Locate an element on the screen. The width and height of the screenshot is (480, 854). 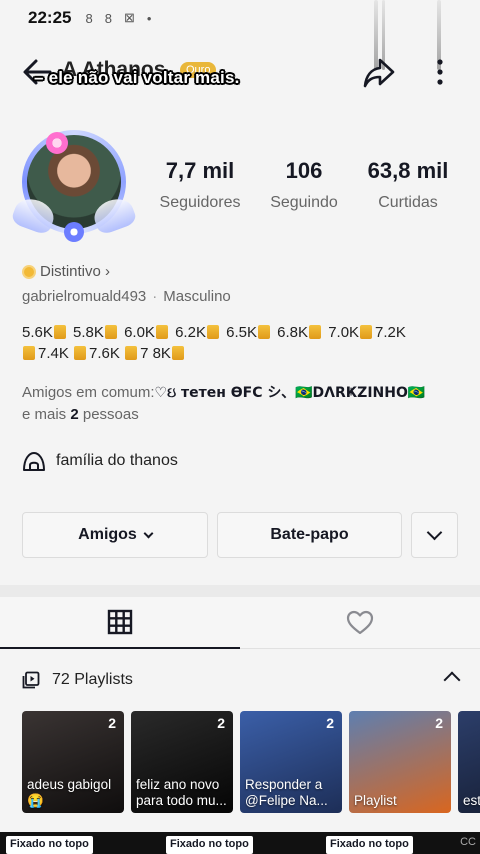
status-bar: 22:25 8 8 ⊠ • is located at coordinates (240, 18).